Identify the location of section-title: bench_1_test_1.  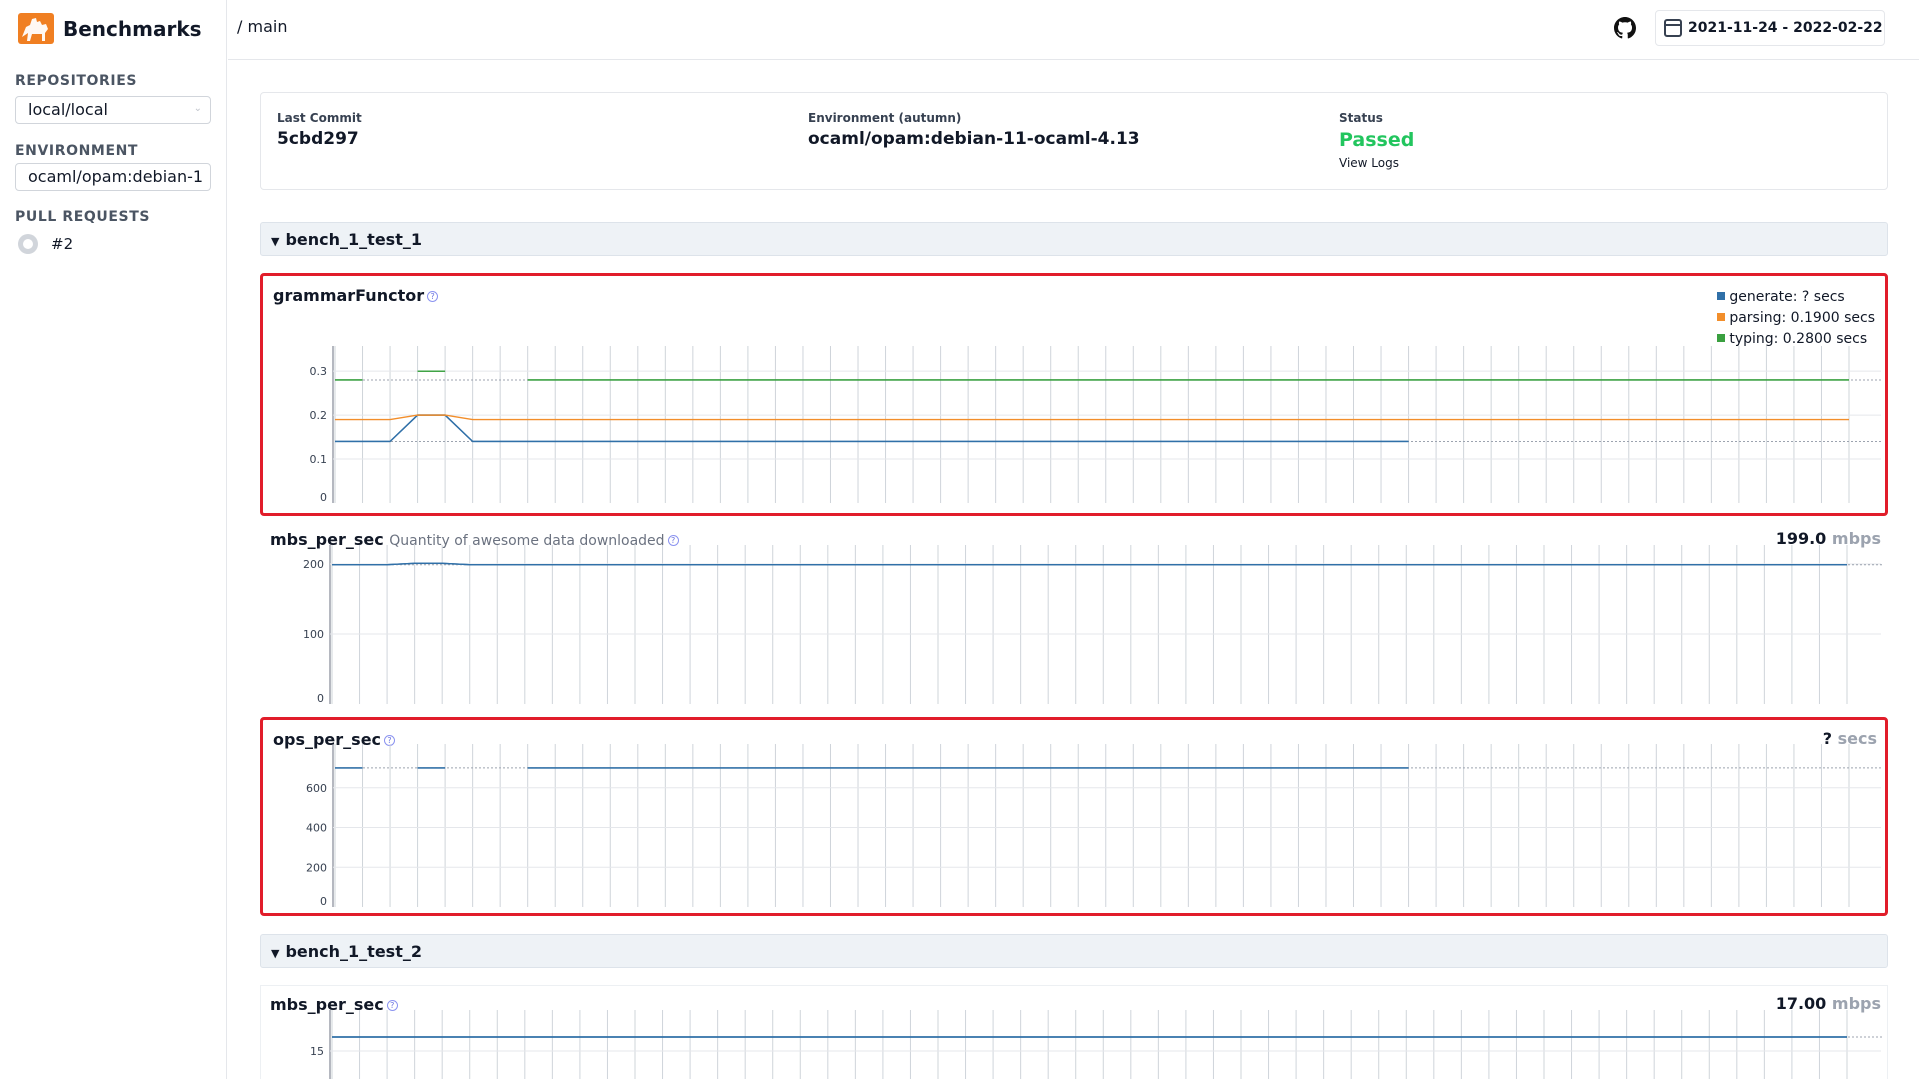
(353, 239).